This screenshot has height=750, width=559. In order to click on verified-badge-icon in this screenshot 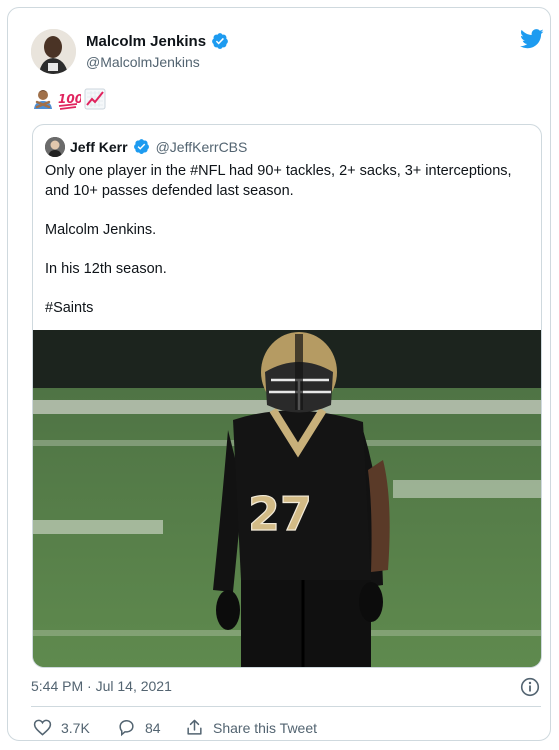, I will do `click(220, 41)`.